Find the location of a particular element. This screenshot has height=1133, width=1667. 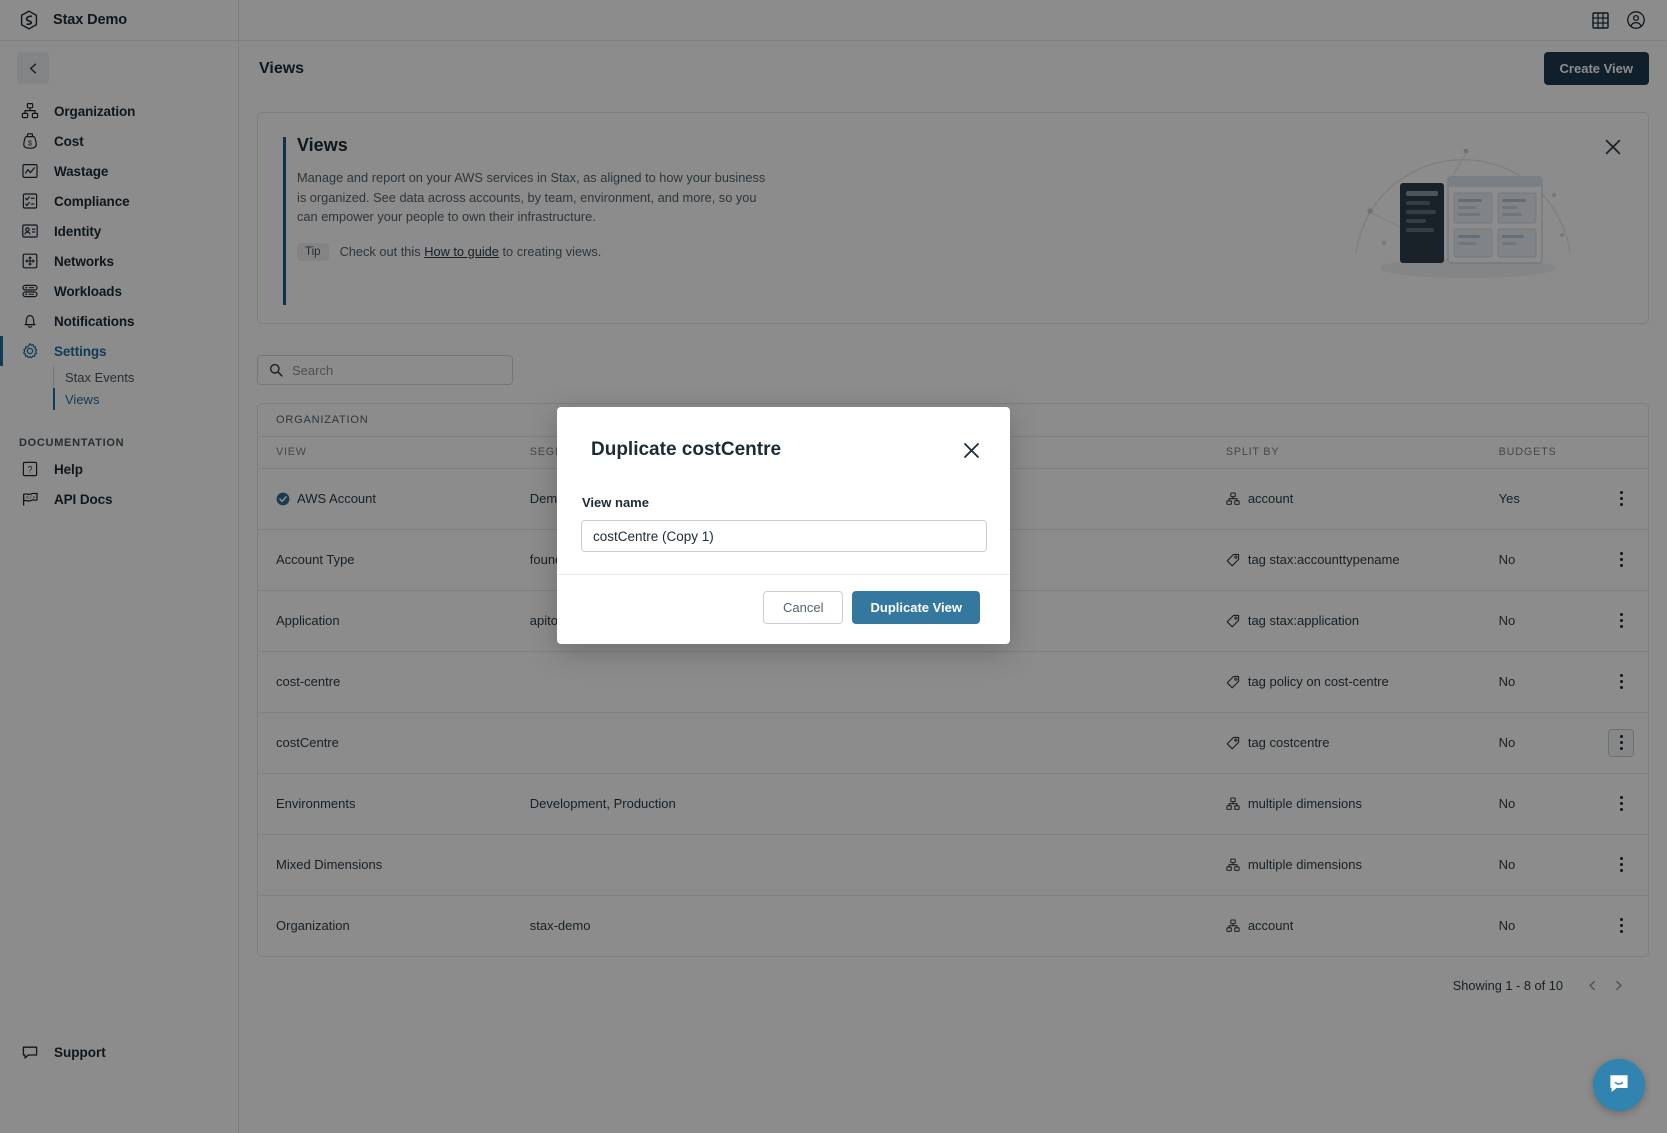

messenger-icon is located at coordinates (1619, 1085).